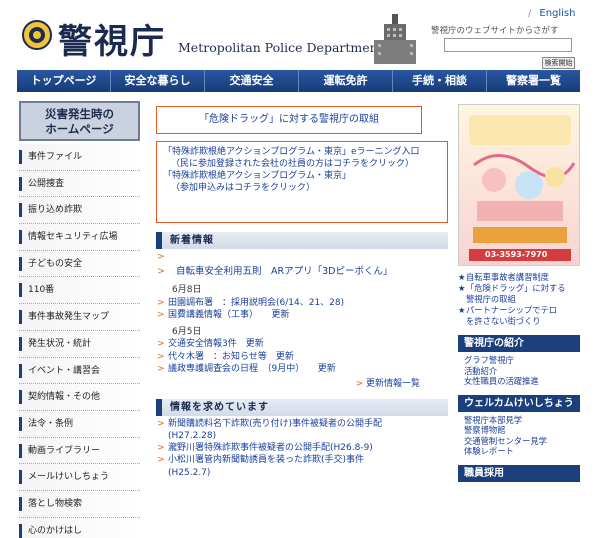 The height and width of the screenshot is (538, 600). Describe the element at coordinates (270, 448) in the screenshot. I see `wanted-info-link: 瀧野川署特殊詐欺事件被疑者の公開手配(H26.8-9)` at that location.